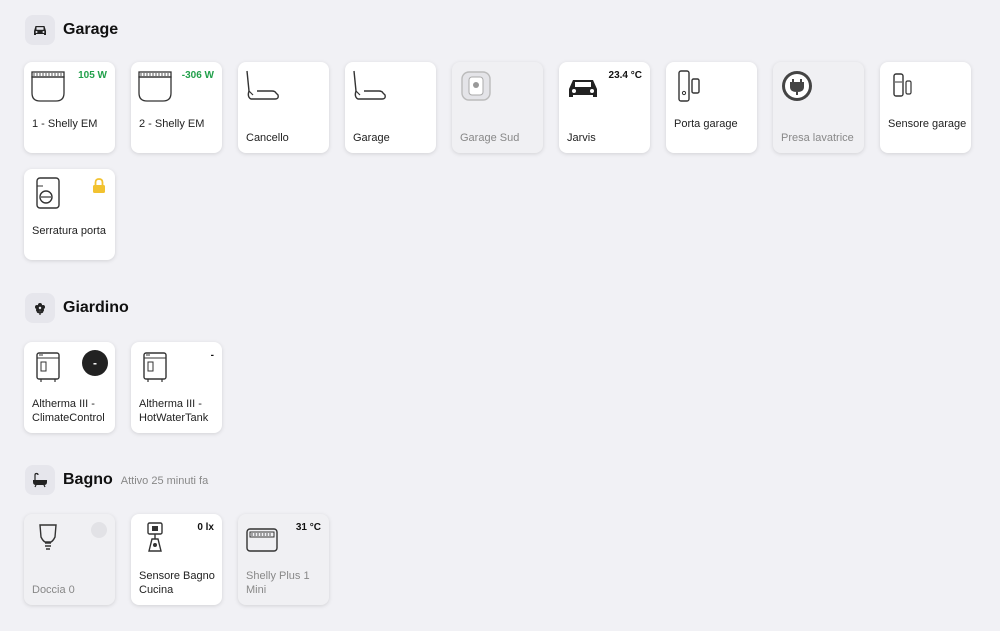 This screenshot has height=631, width=1000. Describe the element at coordinates (174, 411) in the screenshot. I see `device-label: Altherma III - HotWaterTank` at that location.